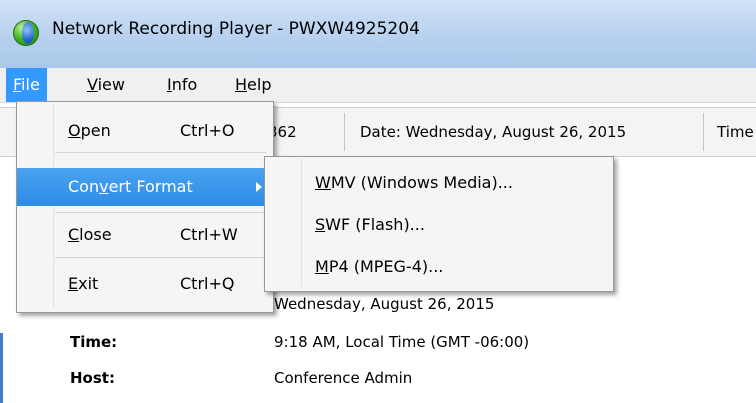 This screenshot has width=756, height=403. Describe the element at coordinates (301, 223) in the screenshot. I see `menu-gutter` at that location.